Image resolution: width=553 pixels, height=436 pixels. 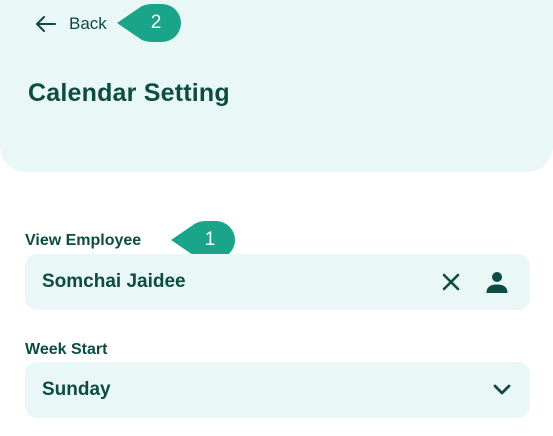 What do you see at coordinates (83, 240) in the screenshot?
I see `view-employee-label: View Employee` at bounding box center [83, 240].